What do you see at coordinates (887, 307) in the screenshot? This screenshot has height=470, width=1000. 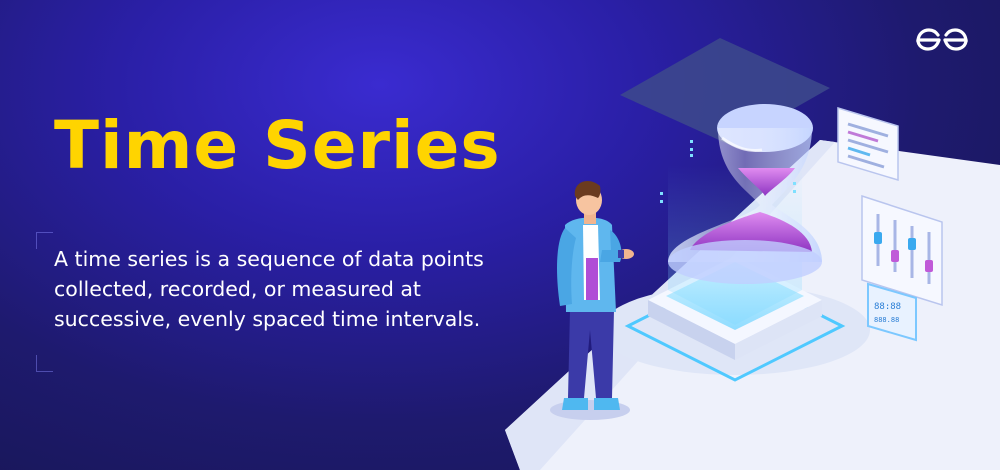 I see `svg-text: 88:88` at bounding box center [887, 307].